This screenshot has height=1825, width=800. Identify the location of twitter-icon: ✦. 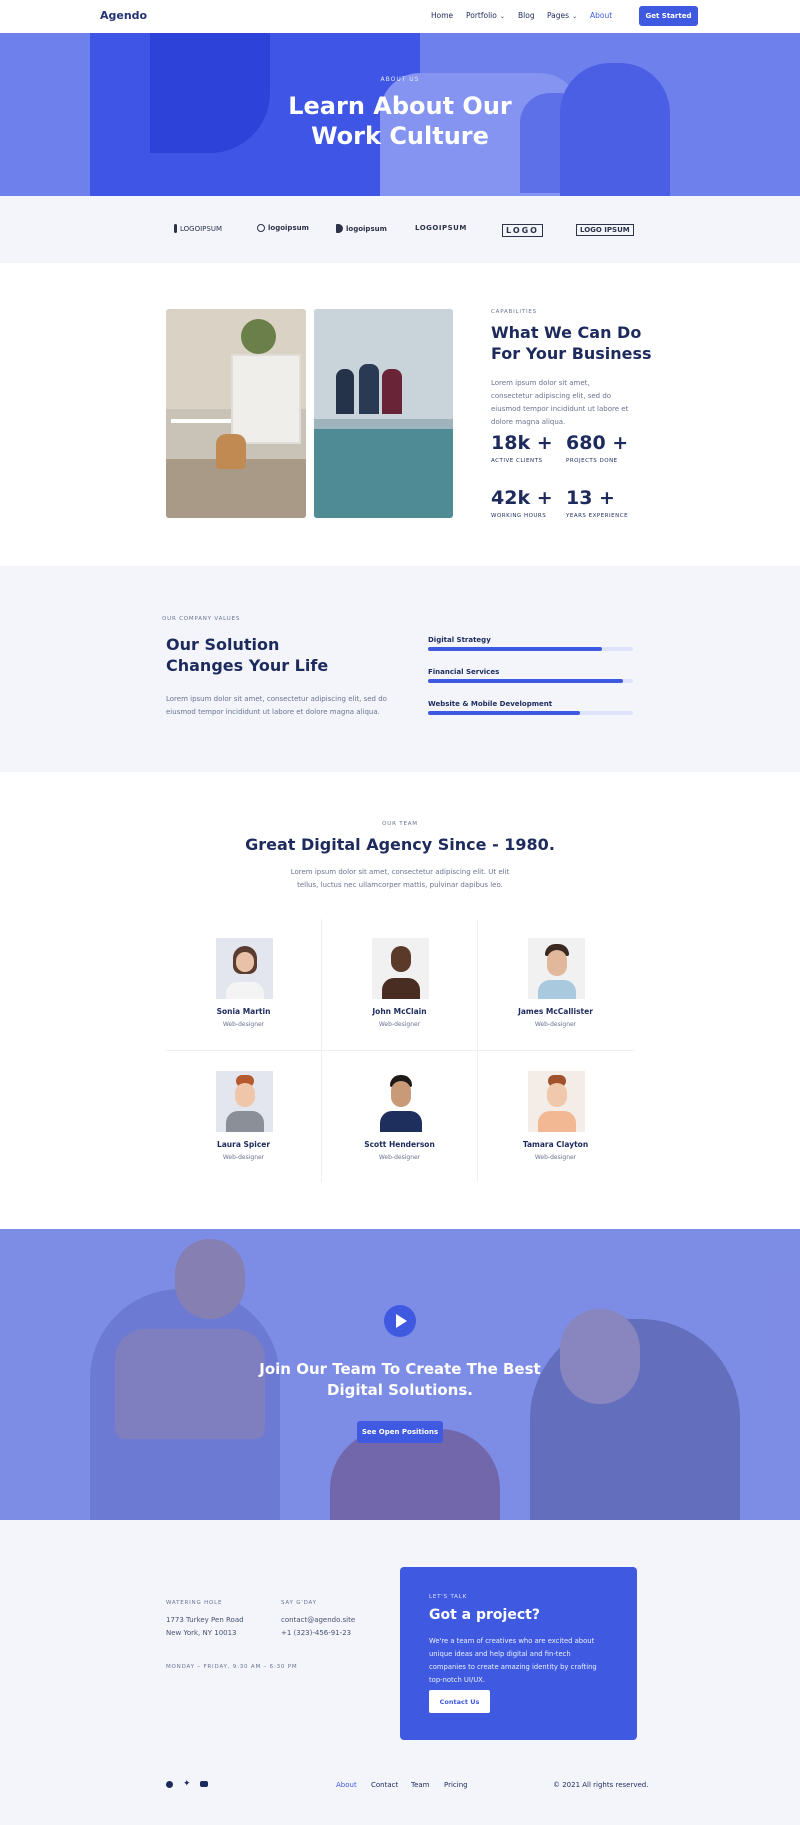
(187, 1784).